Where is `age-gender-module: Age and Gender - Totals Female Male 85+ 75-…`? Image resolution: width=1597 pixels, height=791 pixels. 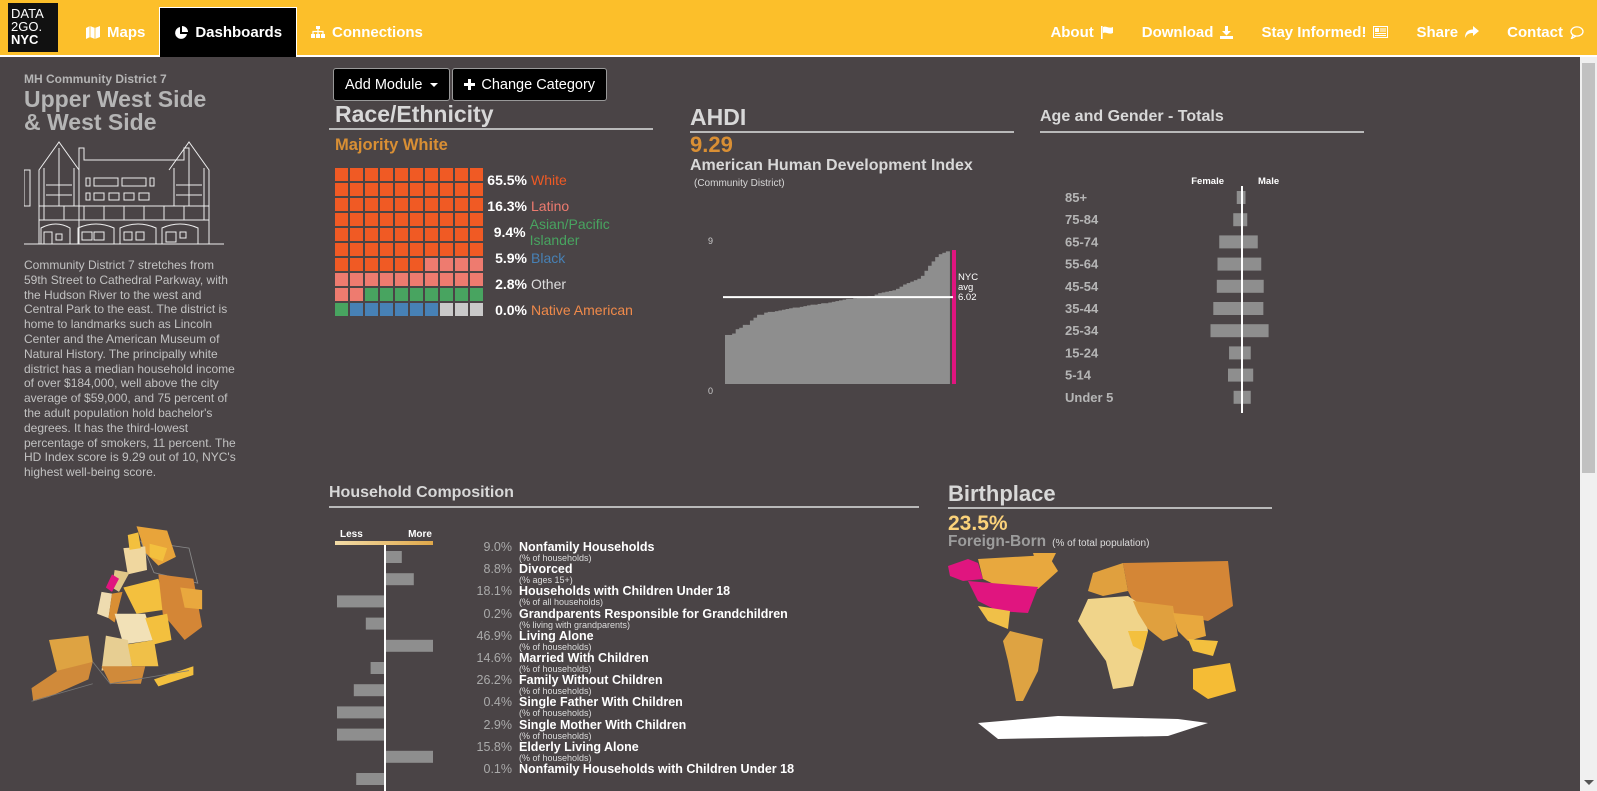
age-gender-module: Age and Gender - Totals Female Male 85+ 75-… is located at coordinates (1202, 260).